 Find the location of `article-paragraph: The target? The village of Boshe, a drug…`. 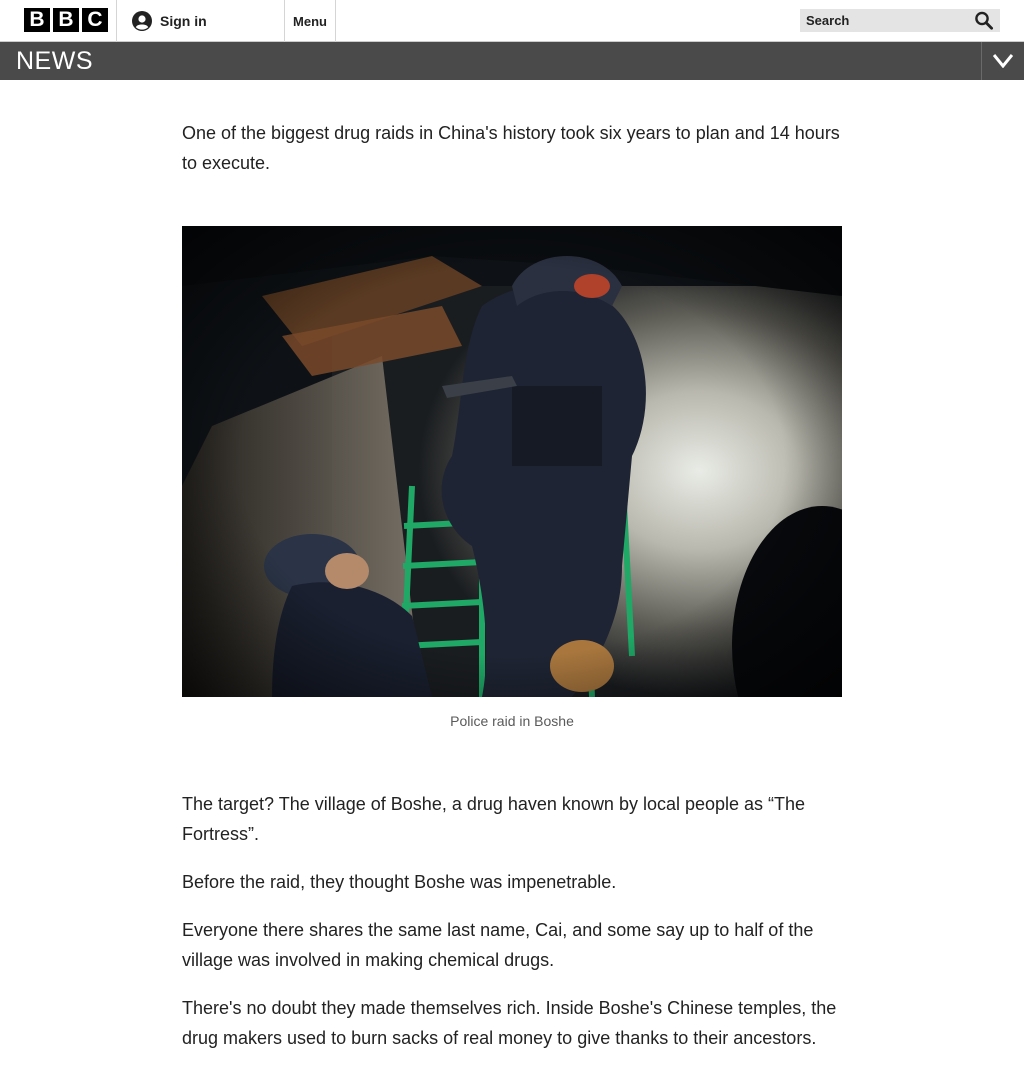

article-paragraph: The target? The village of Boshe, a drug… is located at coordinates (494, 819).